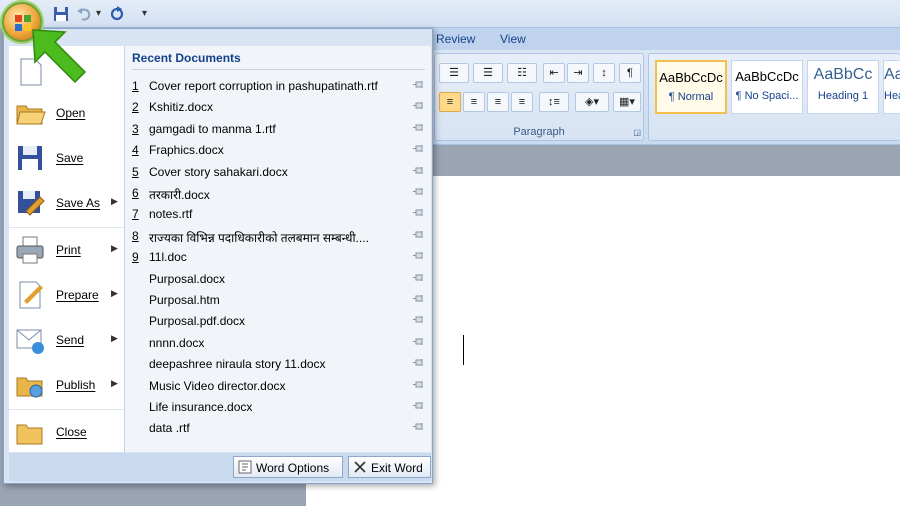 Image resolution: width=900 pixels, height=506 pixels. Describe the element at coordinates (220, 467) in the screenshot. I see `menu-footer: Word Options Exit Word` at that location.